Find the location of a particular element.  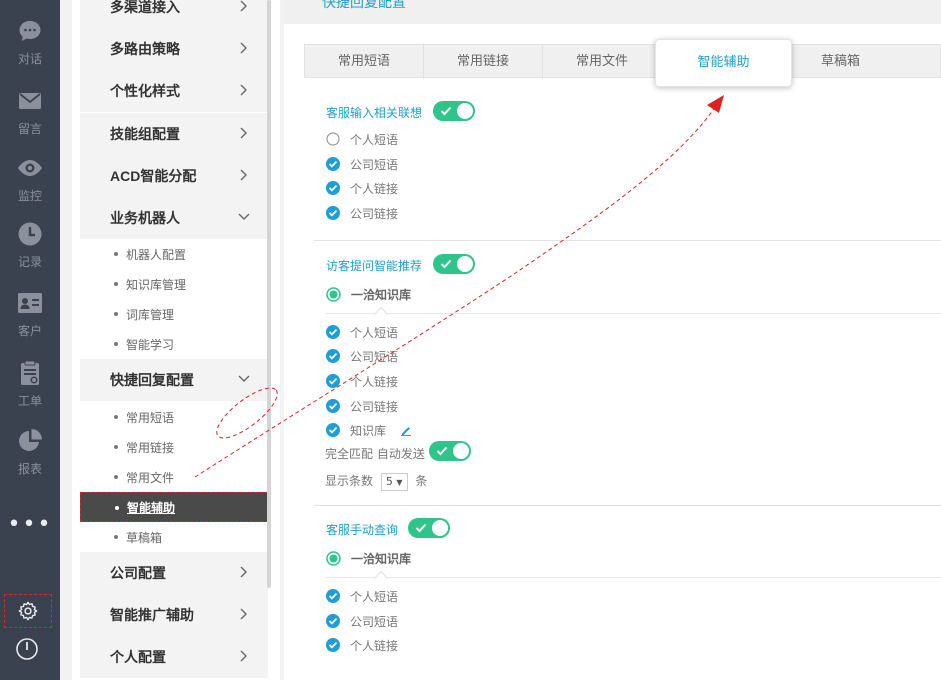

rail-item-reports: 报表 is located at coordinates (30, 452).